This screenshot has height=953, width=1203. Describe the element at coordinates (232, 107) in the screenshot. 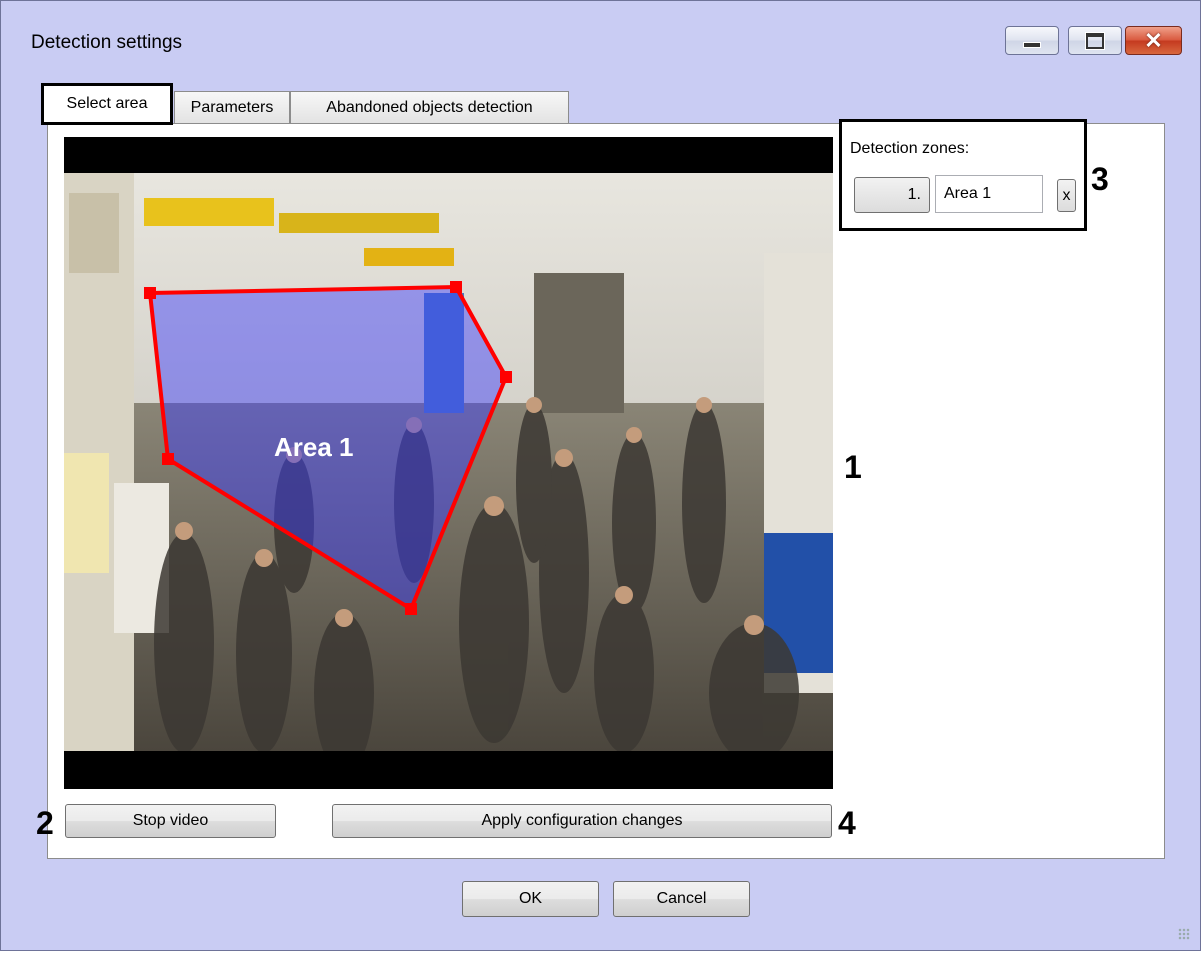

I see `tab-parameters: Parameters` at that location.